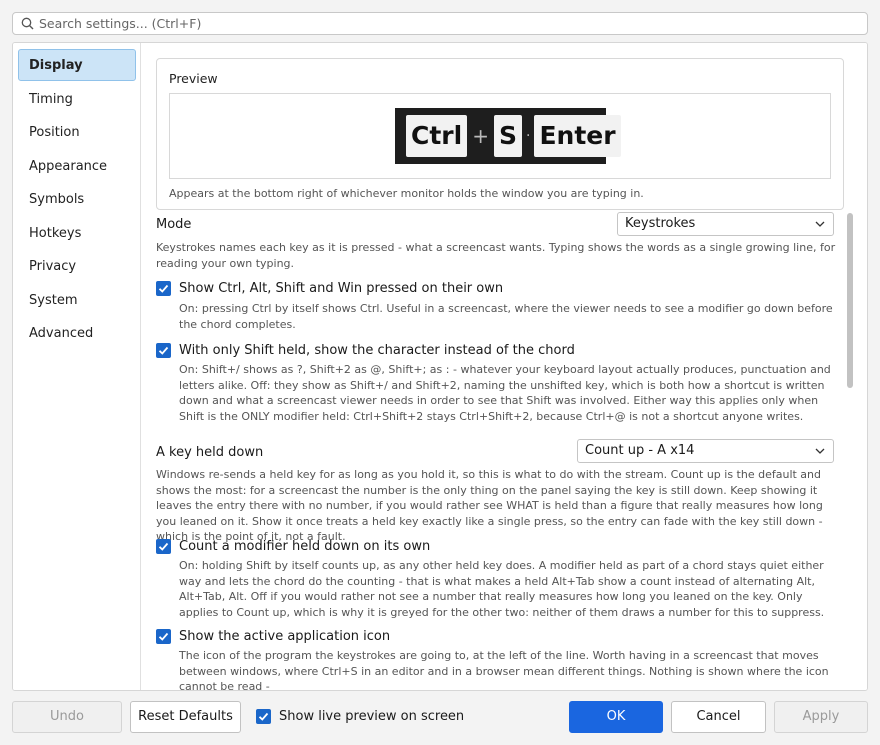 Image resolution: width=880 pixels, height=745 pixels. I want to click on app-icon-checkbox, so click(163, 636).